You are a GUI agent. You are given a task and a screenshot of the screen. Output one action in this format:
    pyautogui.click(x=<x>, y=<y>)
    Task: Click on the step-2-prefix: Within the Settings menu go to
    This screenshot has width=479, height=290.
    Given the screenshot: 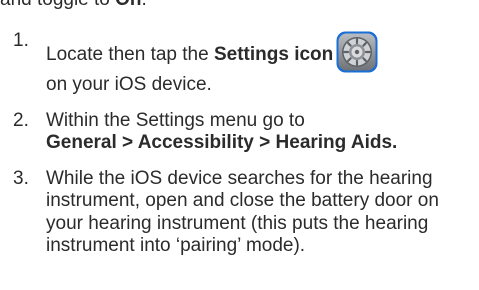 What is the action you would take?
    pyautogui.click(x=175, y=120)
    